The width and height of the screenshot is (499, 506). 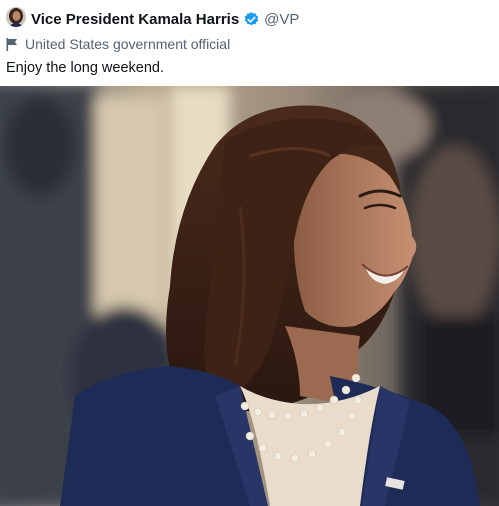 What do you see at coordinates (85, 68) in the screenshot?
I see `tweet-text: Enjoy the long weekend.` at bounding box center [85, 68].